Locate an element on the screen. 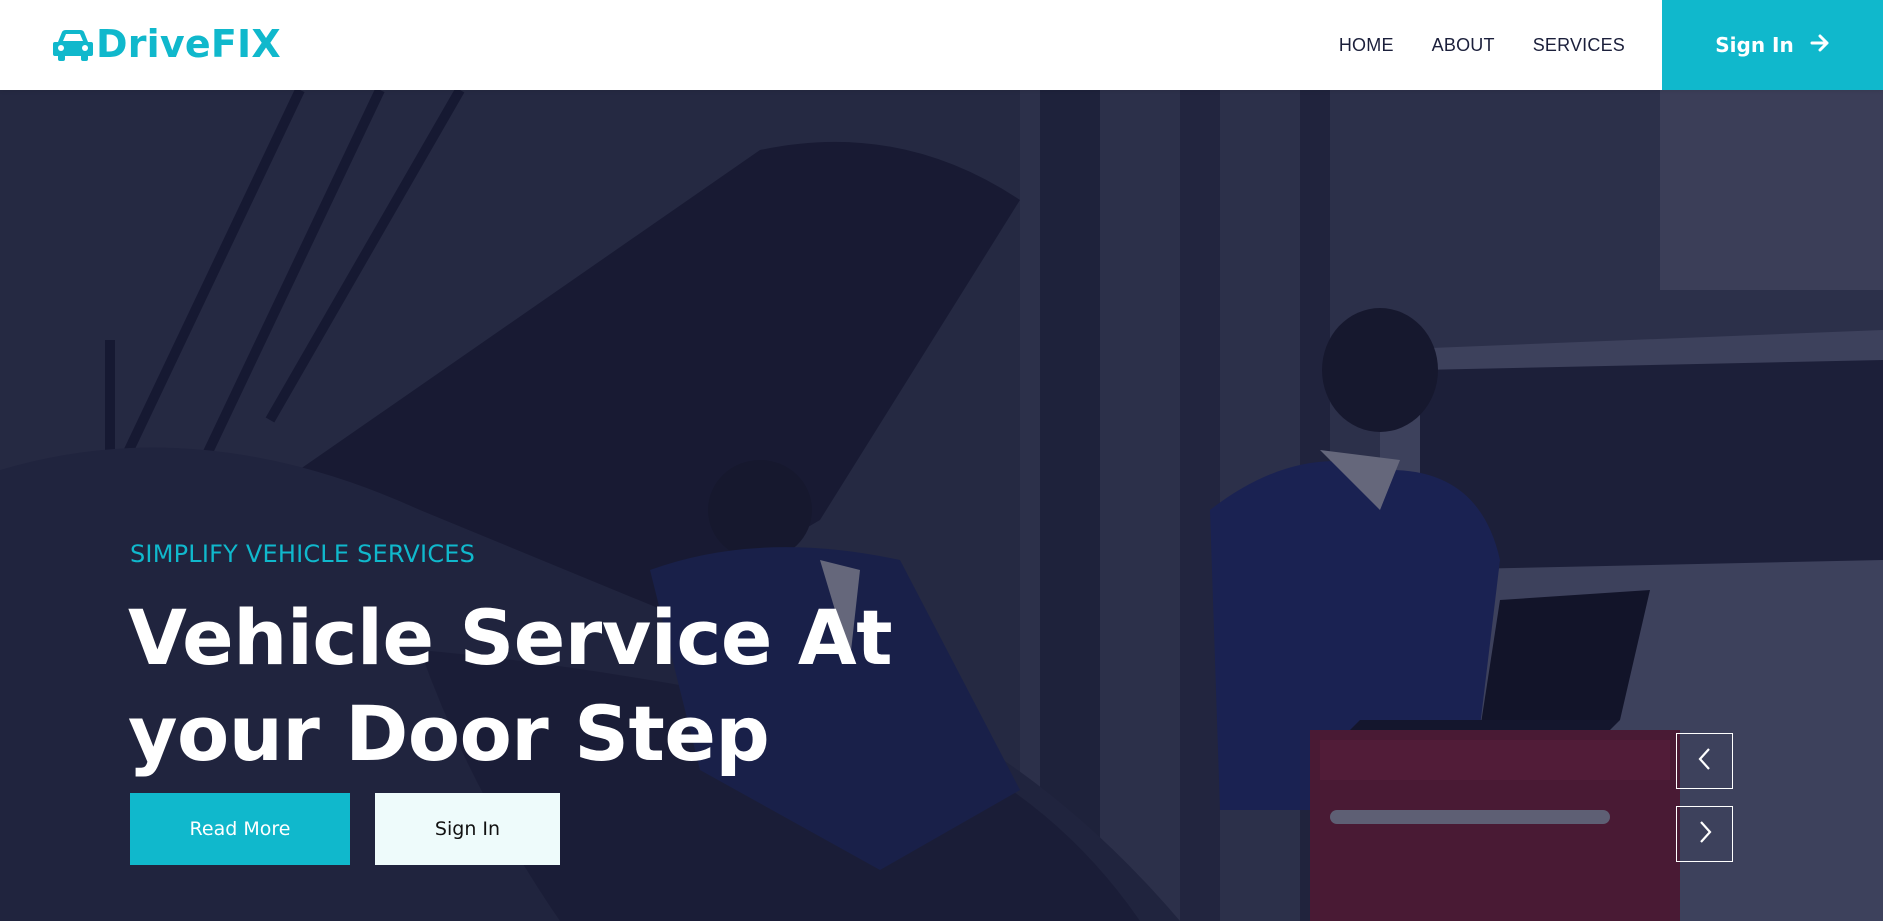 The width and height of the screenshot is (1883, 921). header-signin-button: Sign In is located at coordinates (1772, 45).